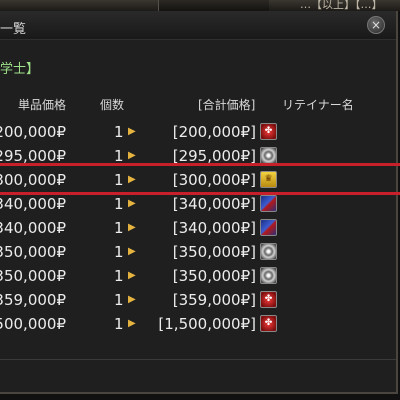 The image size is (400, 400). Describe the element at coordinates (214, 132) in the screenshot. I see `total-price: [200,000₽]` at that location.